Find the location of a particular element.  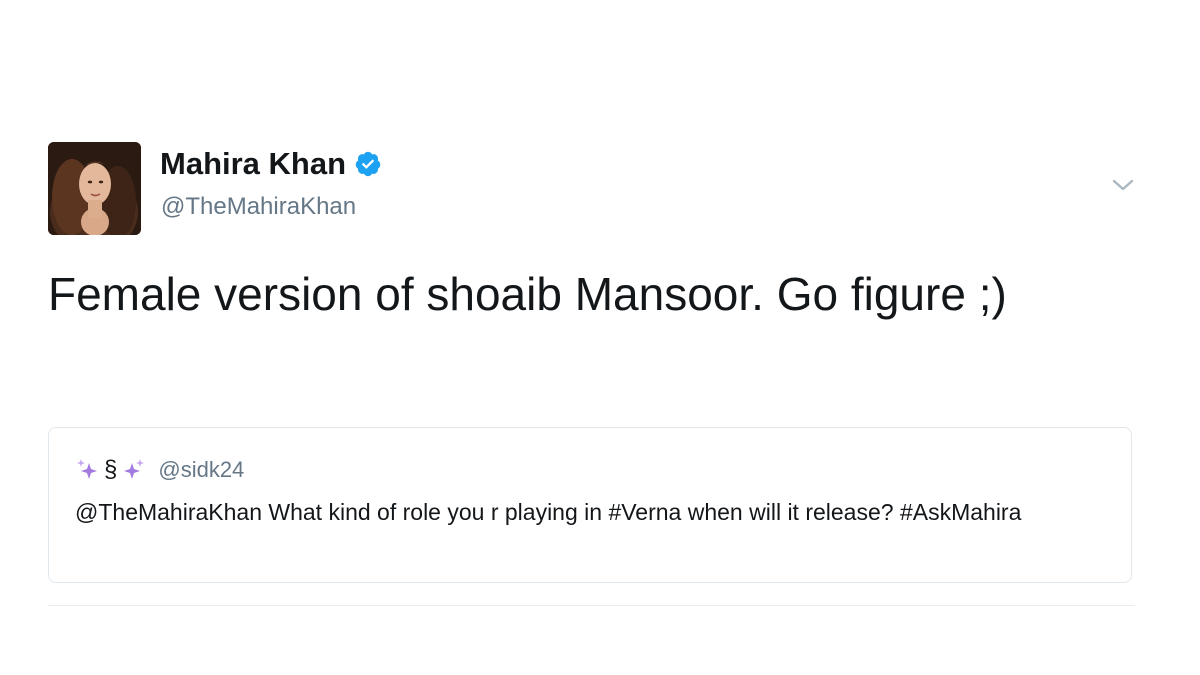

quoted-author-handle: @sidk24 is located at coordinates (201, 470).